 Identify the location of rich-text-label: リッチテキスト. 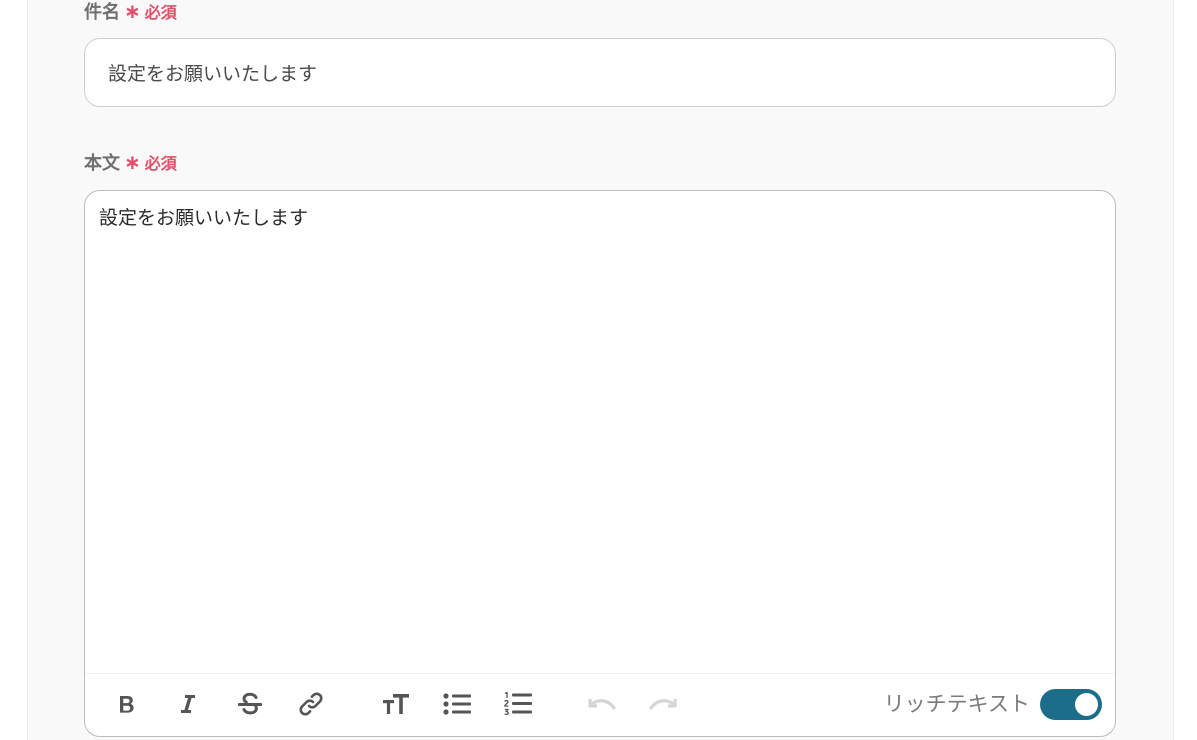
(956, 704).